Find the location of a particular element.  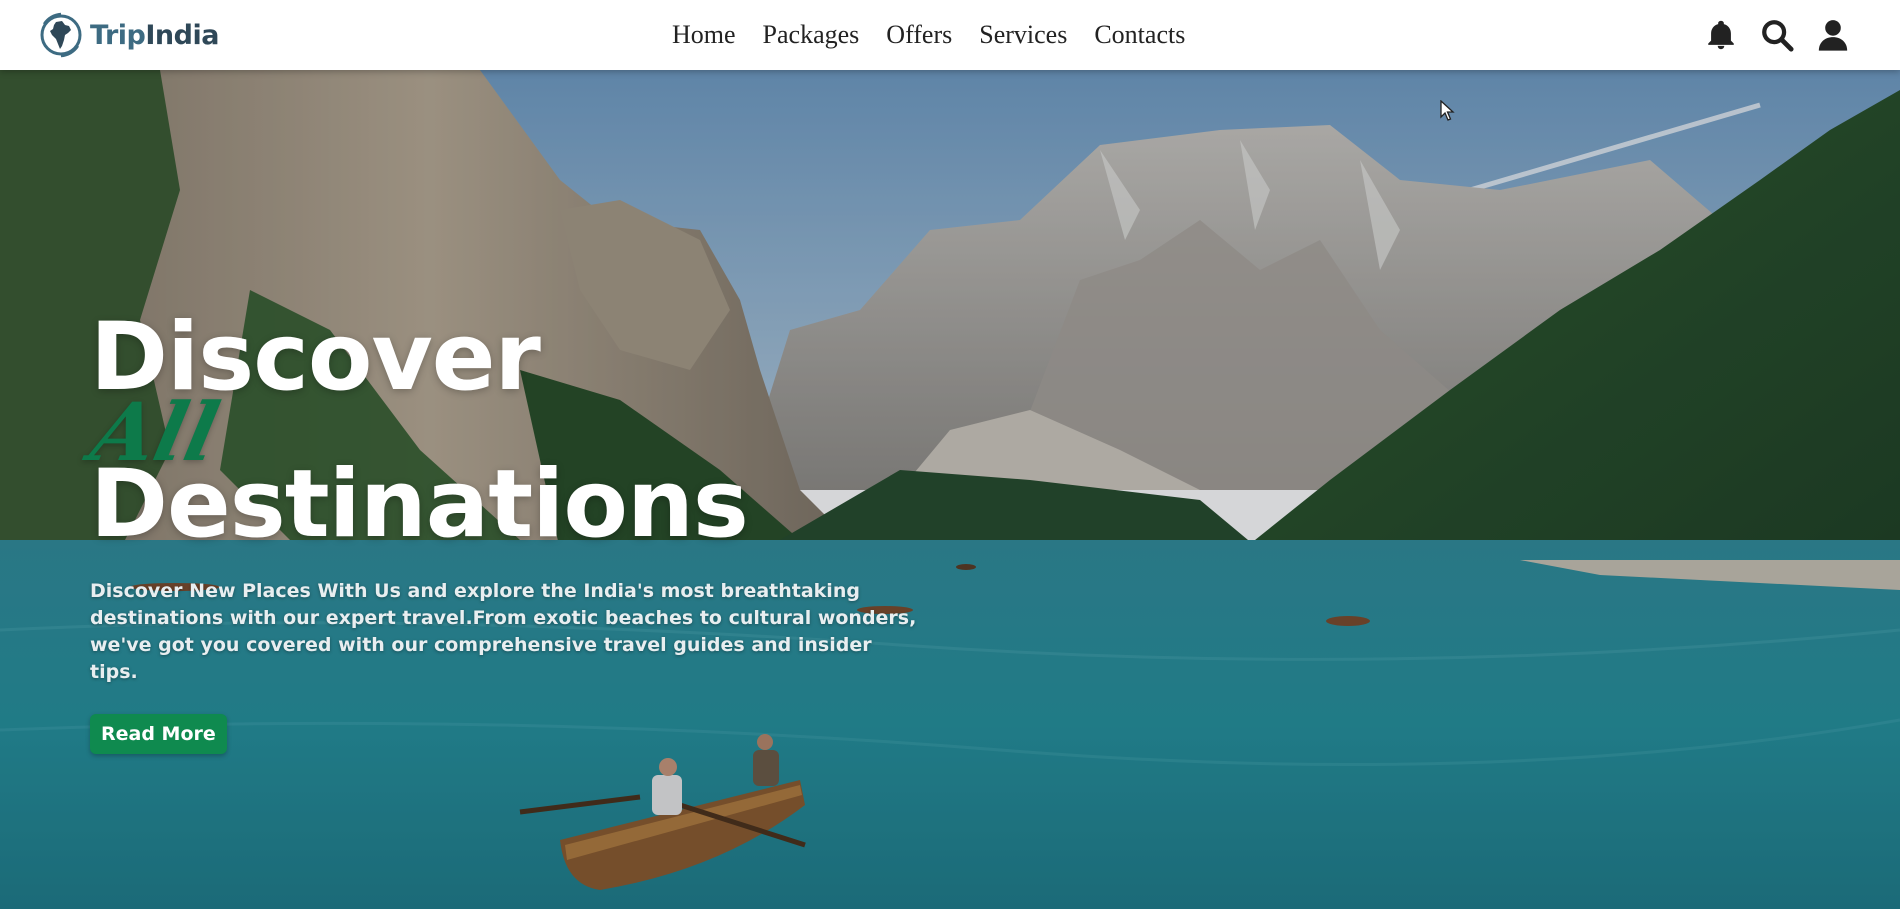

nav-link-contacts: Contacts is located at coordinates (1139, 35).